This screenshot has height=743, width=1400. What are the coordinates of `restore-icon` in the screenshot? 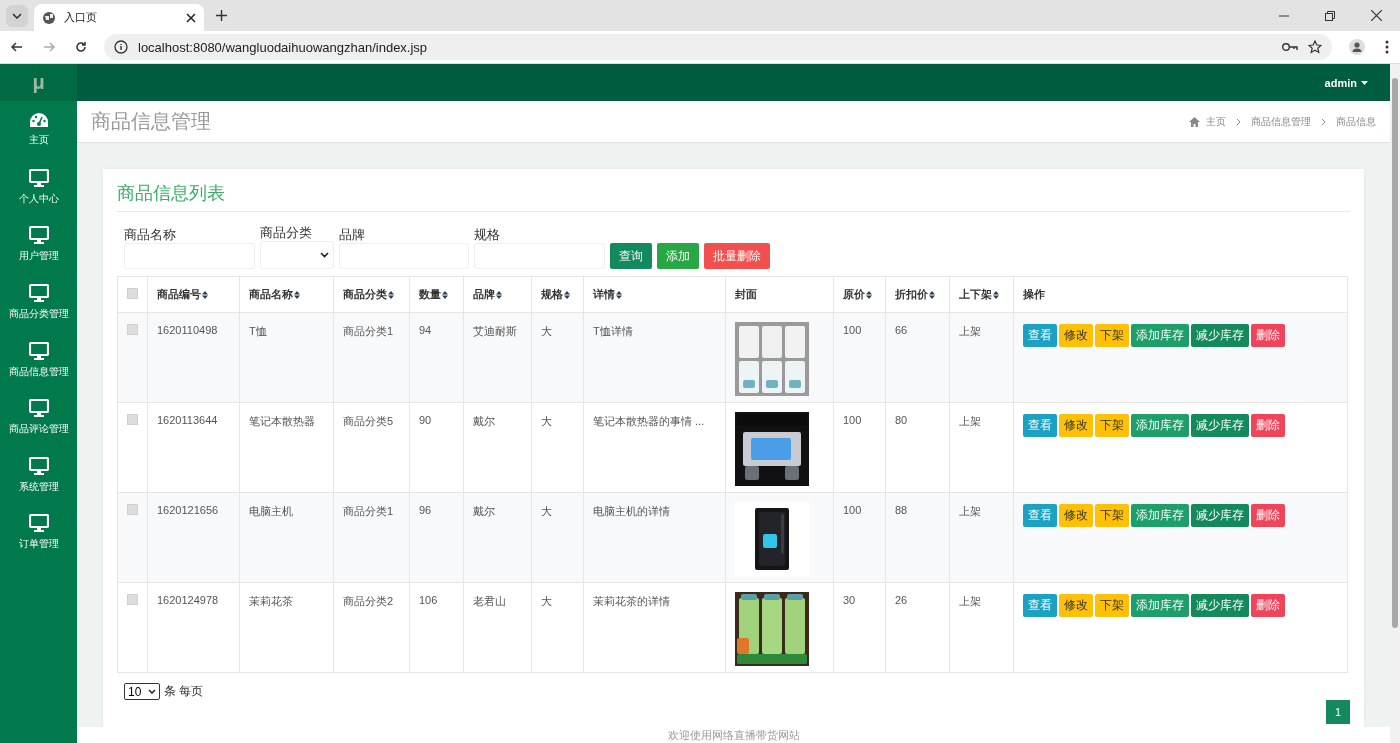 It's located at (1330, 15).